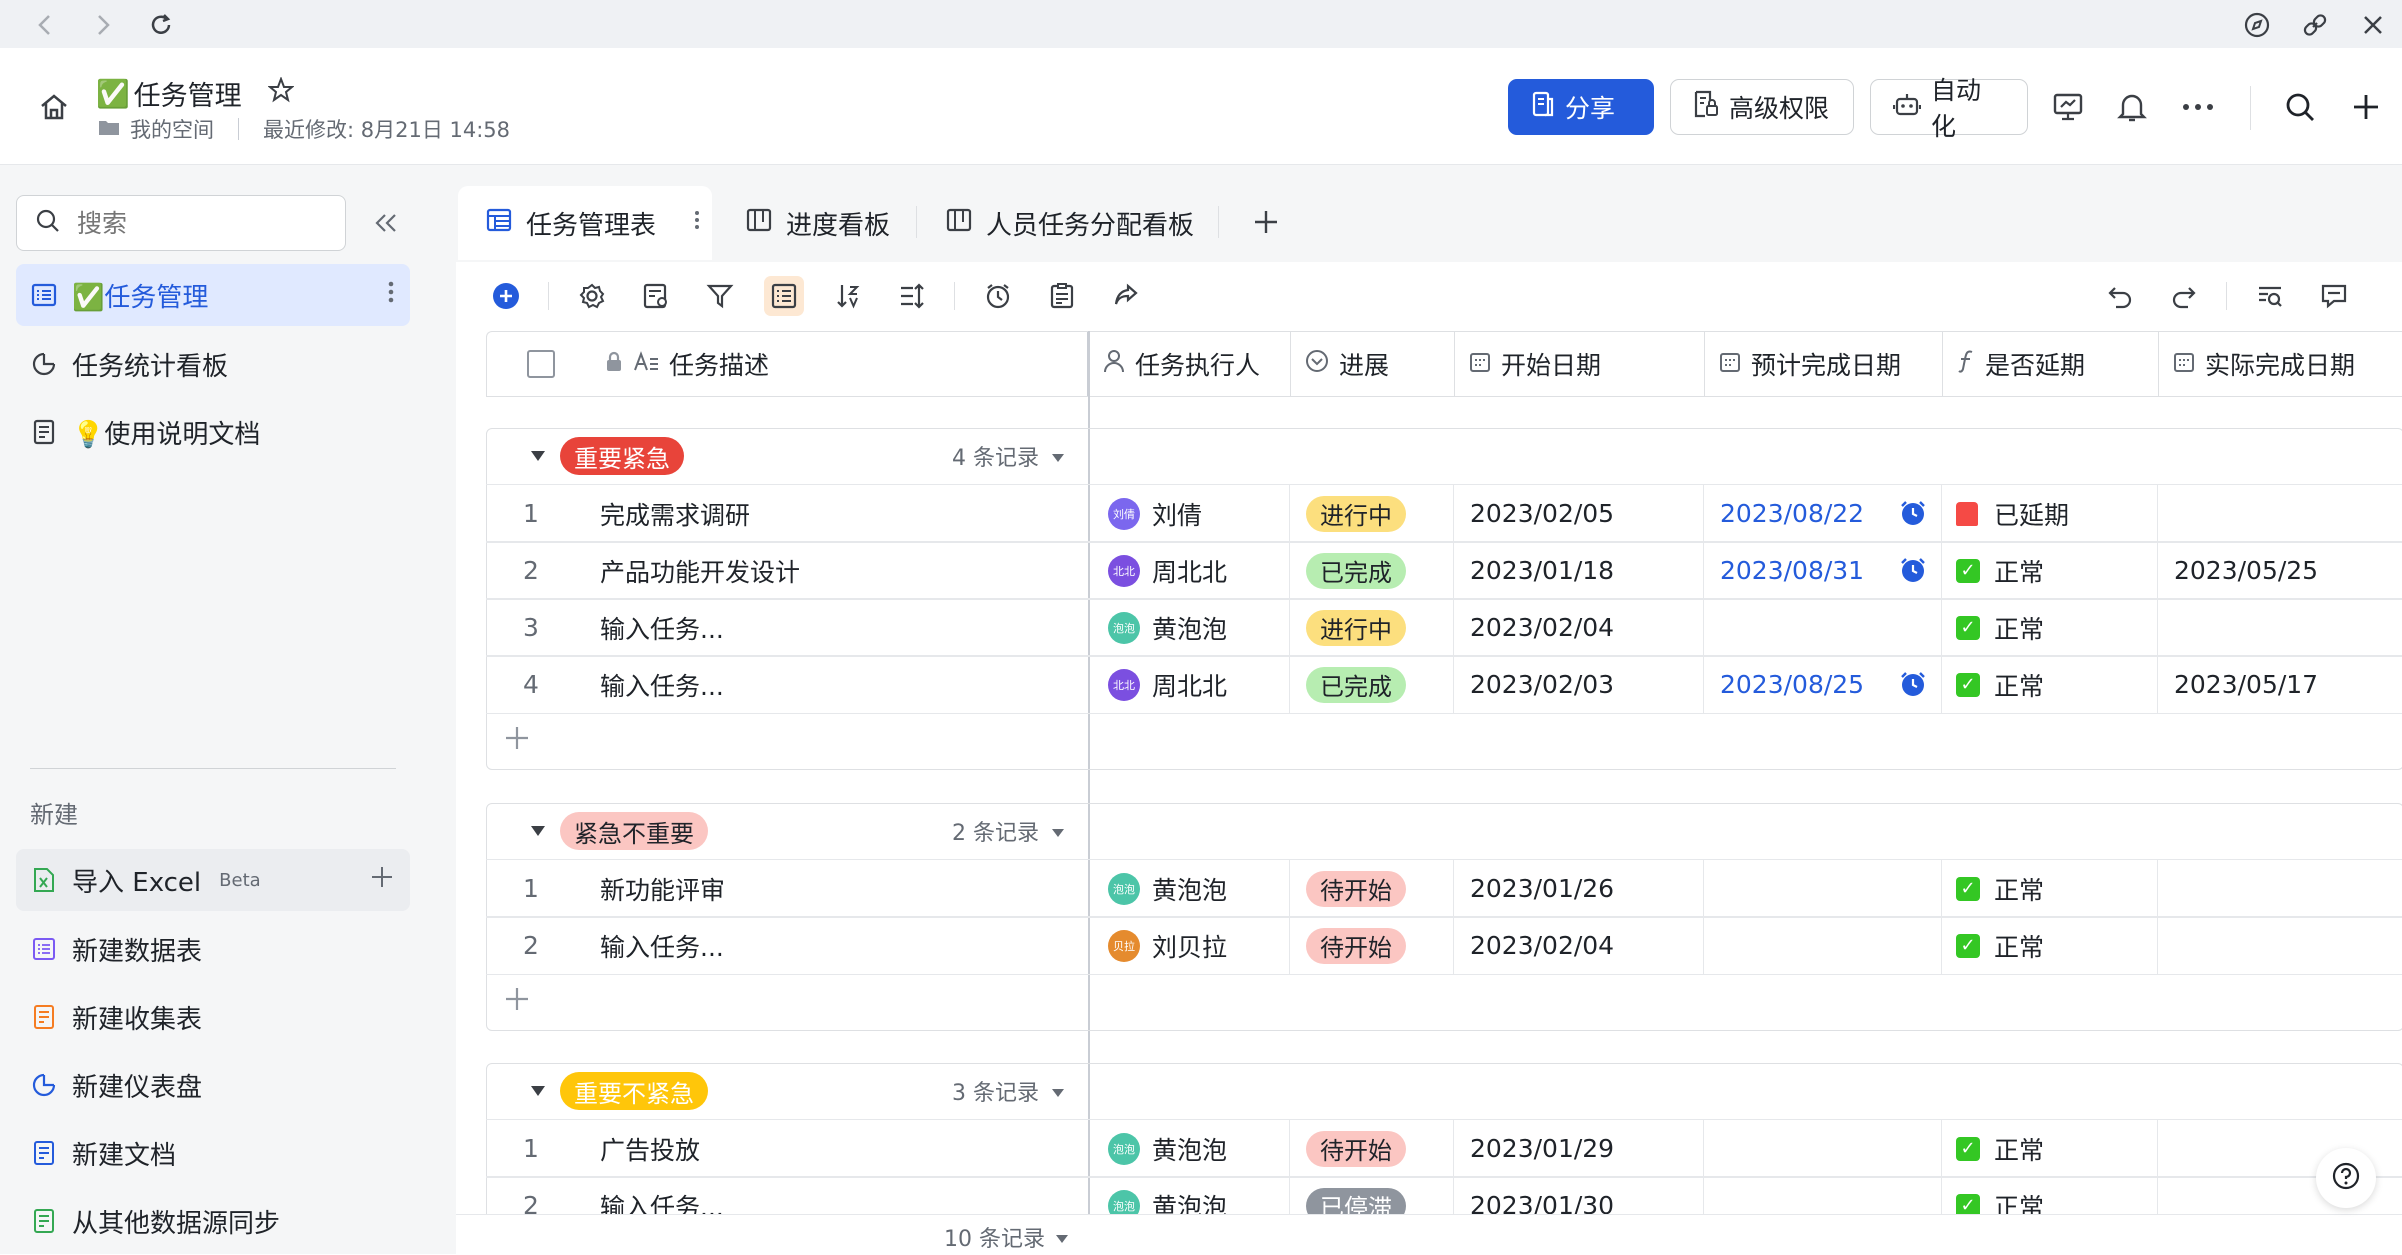 This screenshot has height=1255, width=2402. I want to click on tab-assignment-board: 人员任务分配看板, so click(1070, 223).